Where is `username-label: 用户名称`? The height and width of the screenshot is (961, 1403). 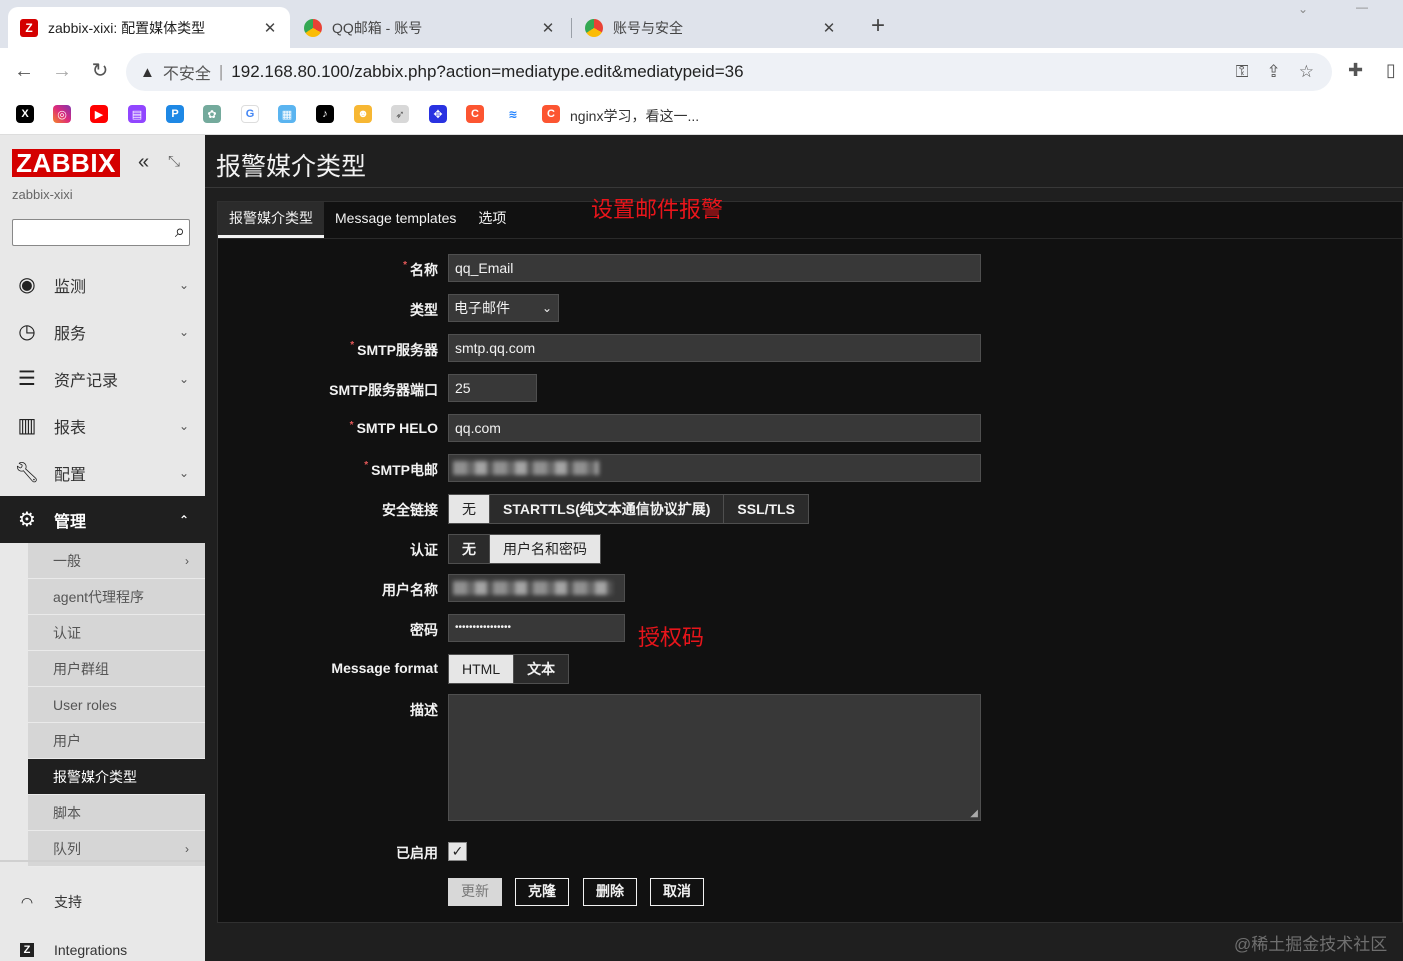 username-label: 用户名称 is located at coordinates (410, 590).